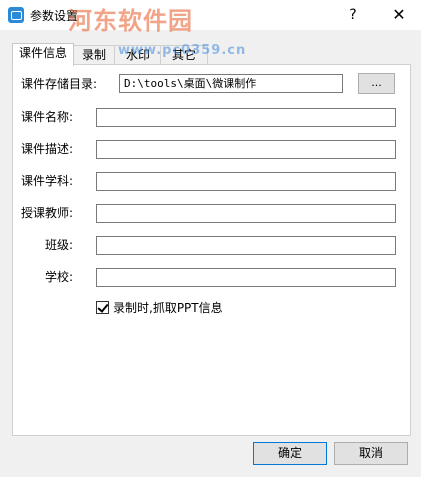 This screenshot has width=421, height=477. What do you see at coordinates (184, 55) in the screenshot?
I see `tab-other: 其它` at bounding box center [184, 55].